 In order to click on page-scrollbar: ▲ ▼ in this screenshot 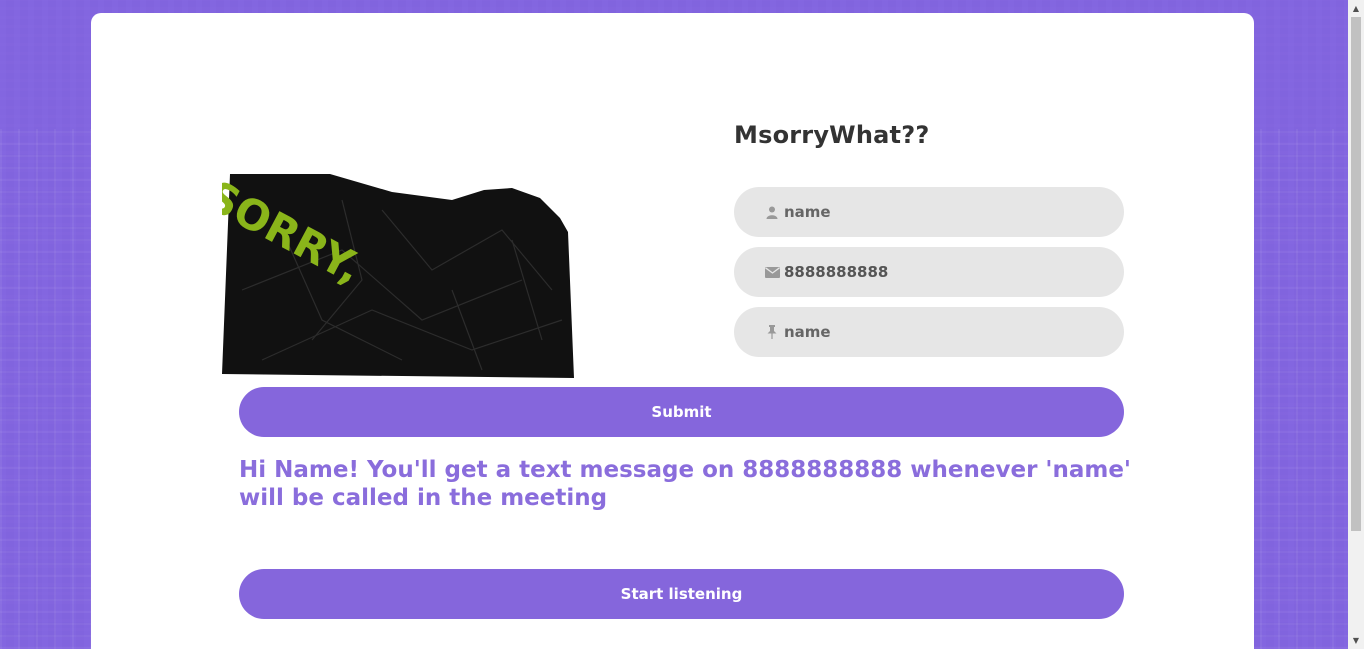, I will do `click(1356, 324)`.